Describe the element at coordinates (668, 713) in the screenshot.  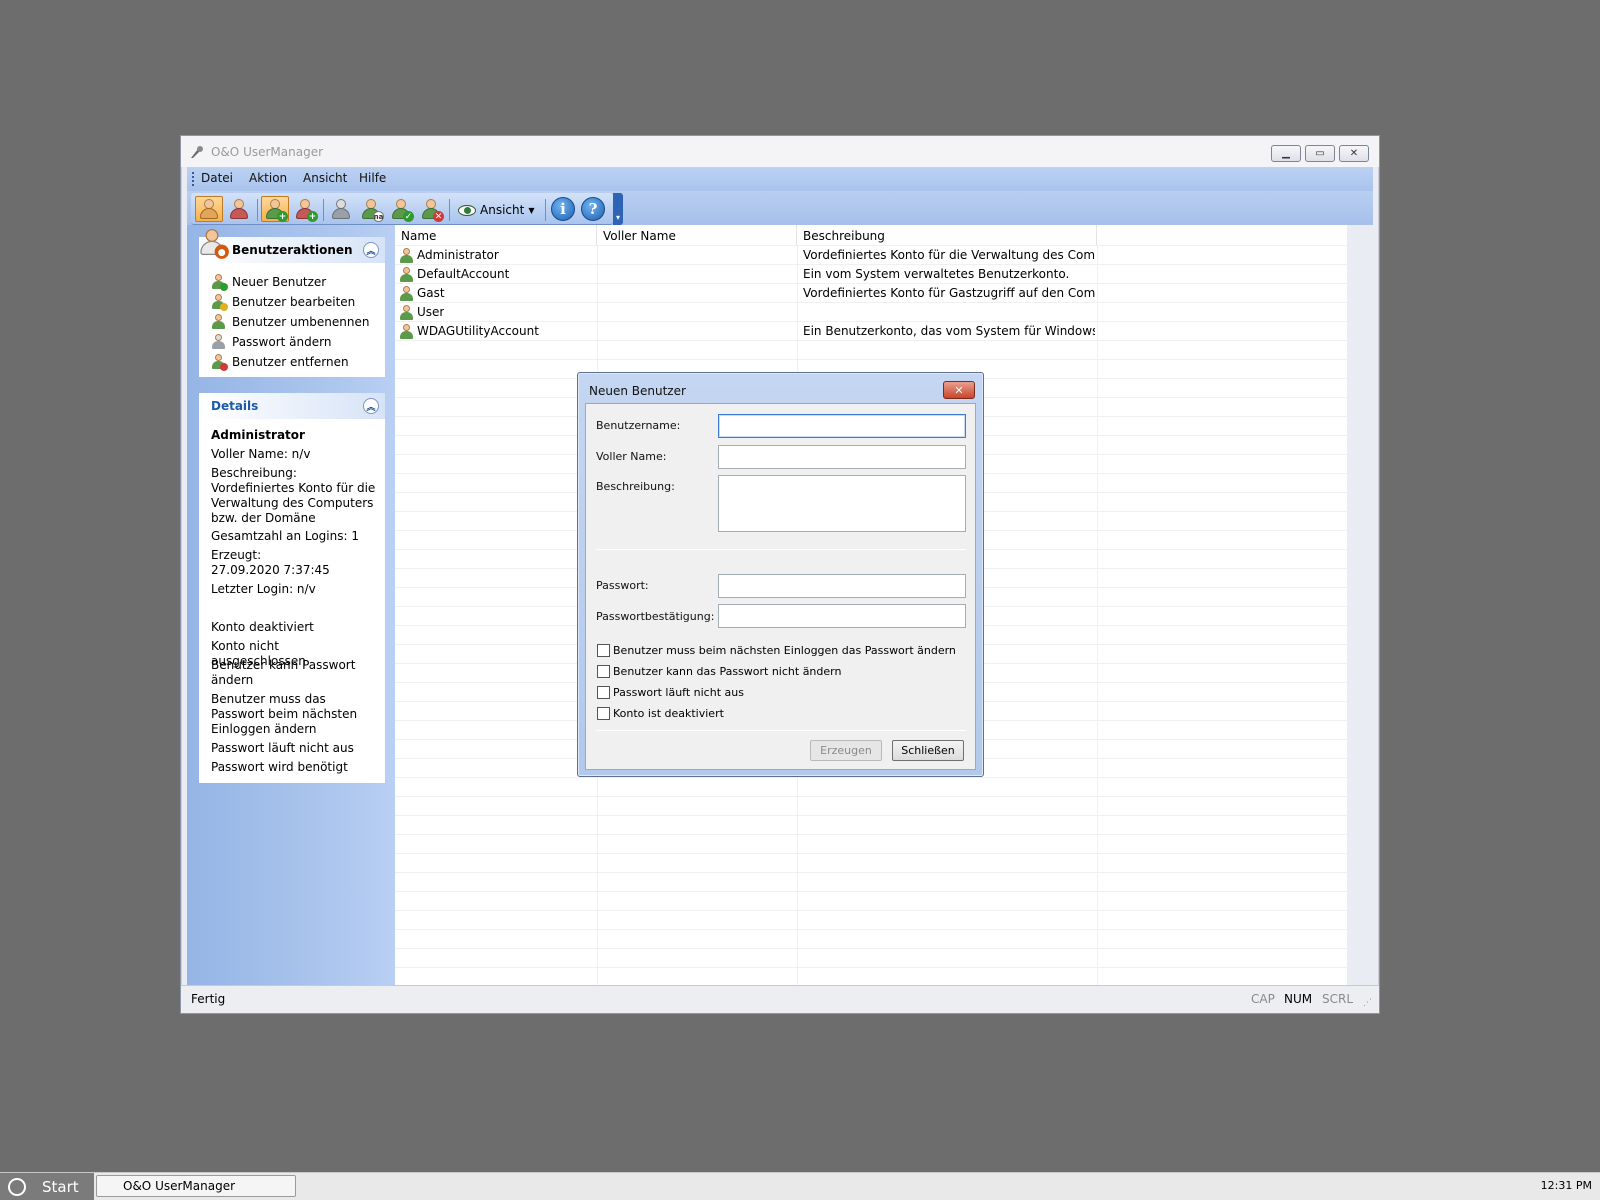
I see `checkbox-label: Konto ist deaktiviert` at that location.